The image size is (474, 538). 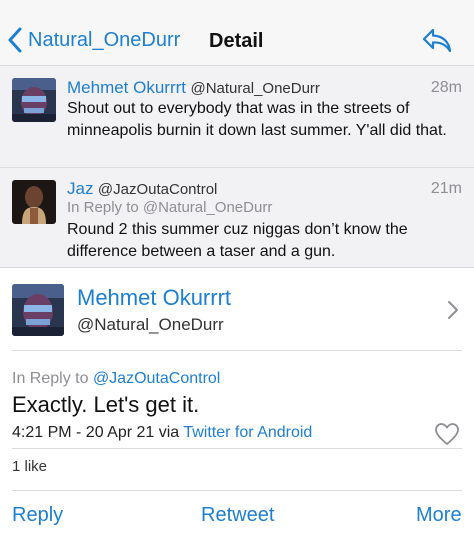 I want to click on in-reply-to: In Reply to @Natural_OneDurr, so click(x=170, y=207).